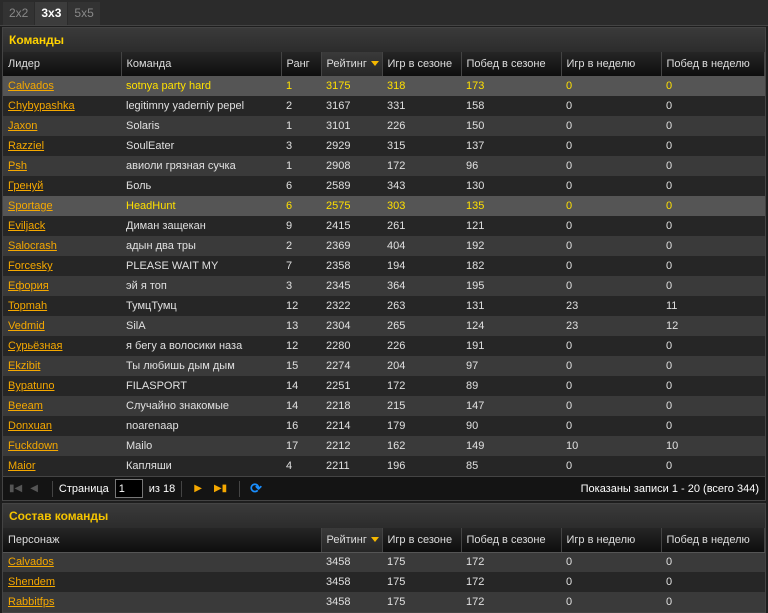 The image size is (768, 613). What do you see at coordinates (384, 226) in the screenshot?
I see `table-row: Eviljack Диман защекан 9 2415 261 121 0 0` at bounding box center [384, 226].